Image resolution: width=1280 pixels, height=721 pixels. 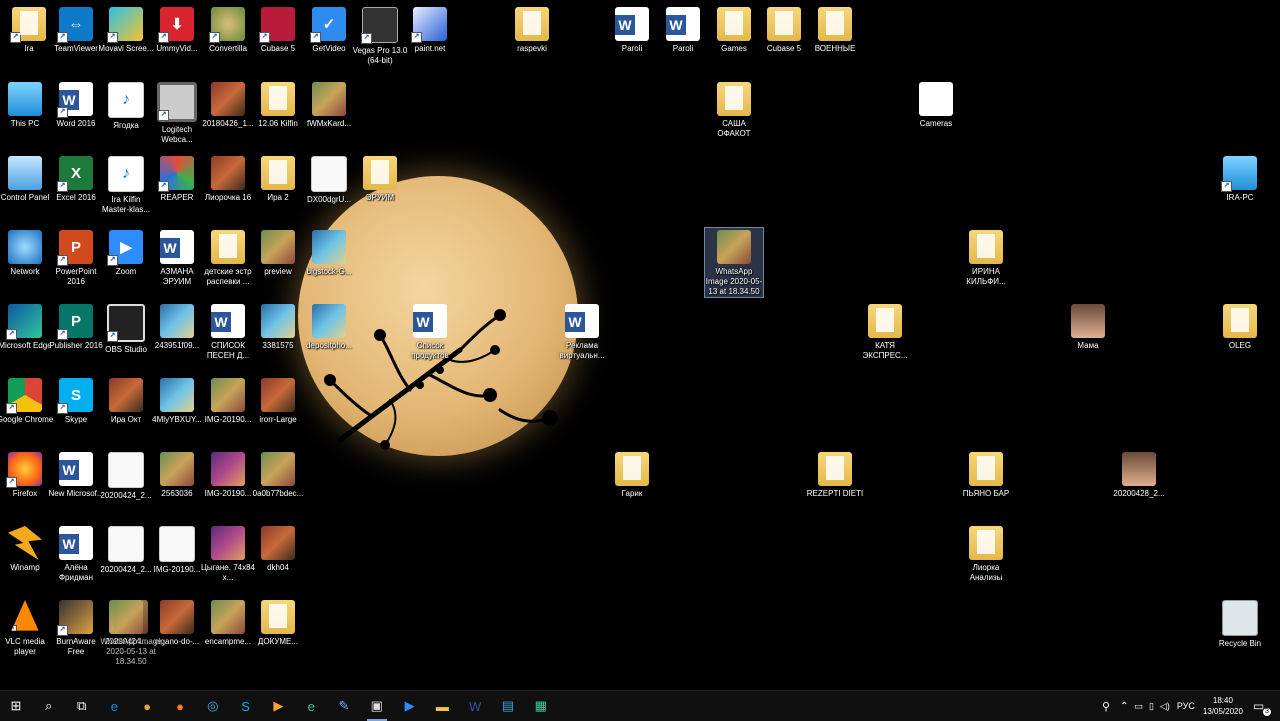 I want to click on network-tray-icon: ▭, so click(x=1138, y=706).